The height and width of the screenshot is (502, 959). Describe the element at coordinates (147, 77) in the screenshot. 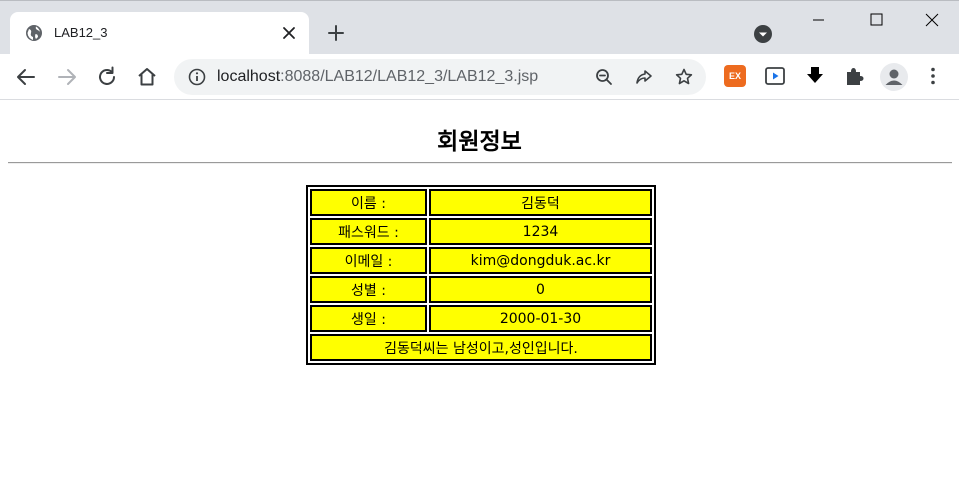

I see `home-icon` at that location.